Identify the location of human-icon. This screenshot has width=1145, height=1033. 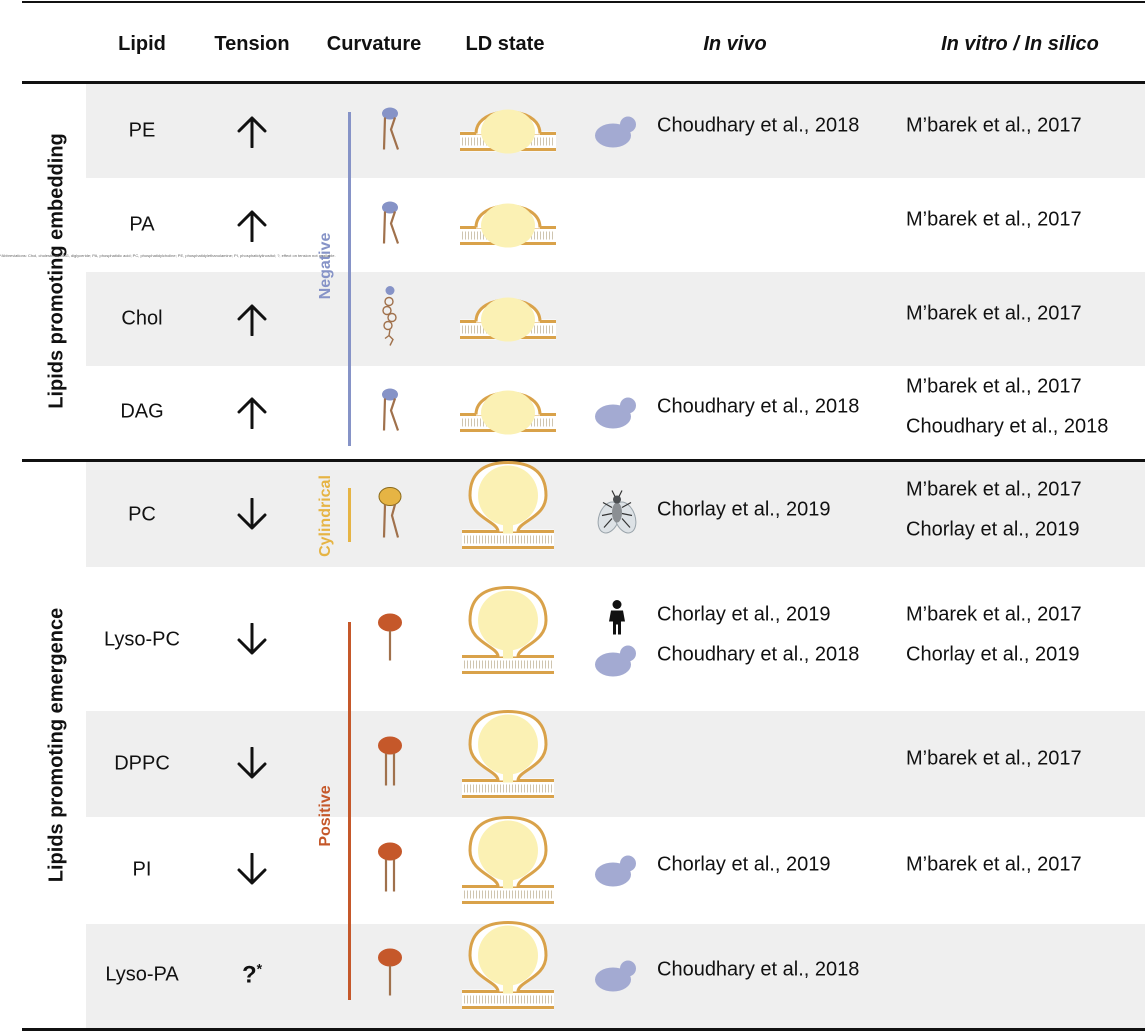
(617, 620).